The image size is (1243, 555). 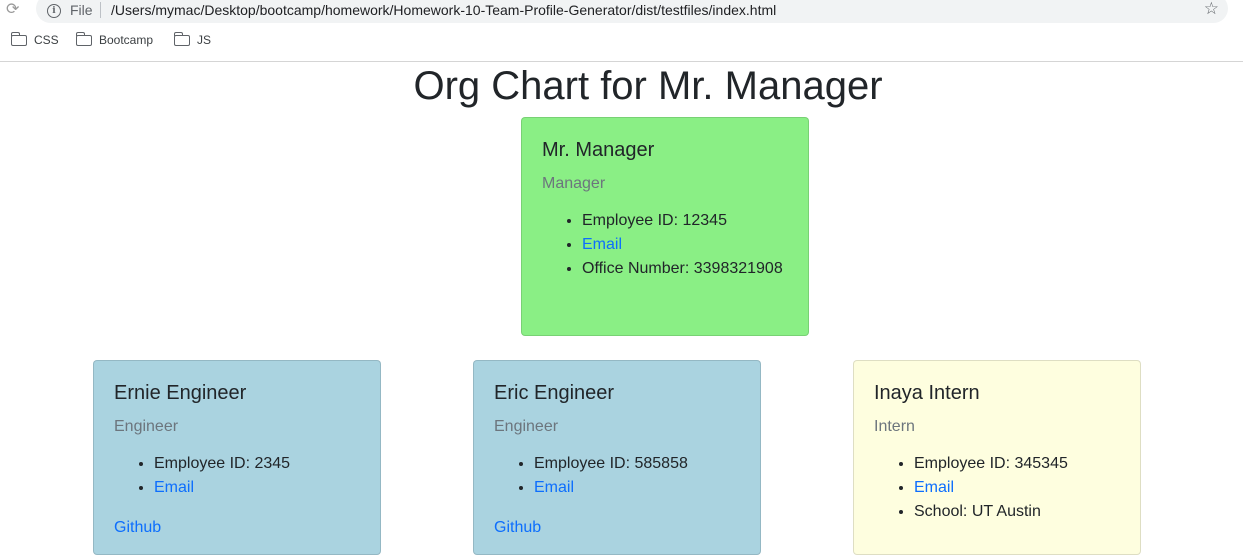 I want to click on employee-id: Employee ID: 585858, so click(x=637, y=464).